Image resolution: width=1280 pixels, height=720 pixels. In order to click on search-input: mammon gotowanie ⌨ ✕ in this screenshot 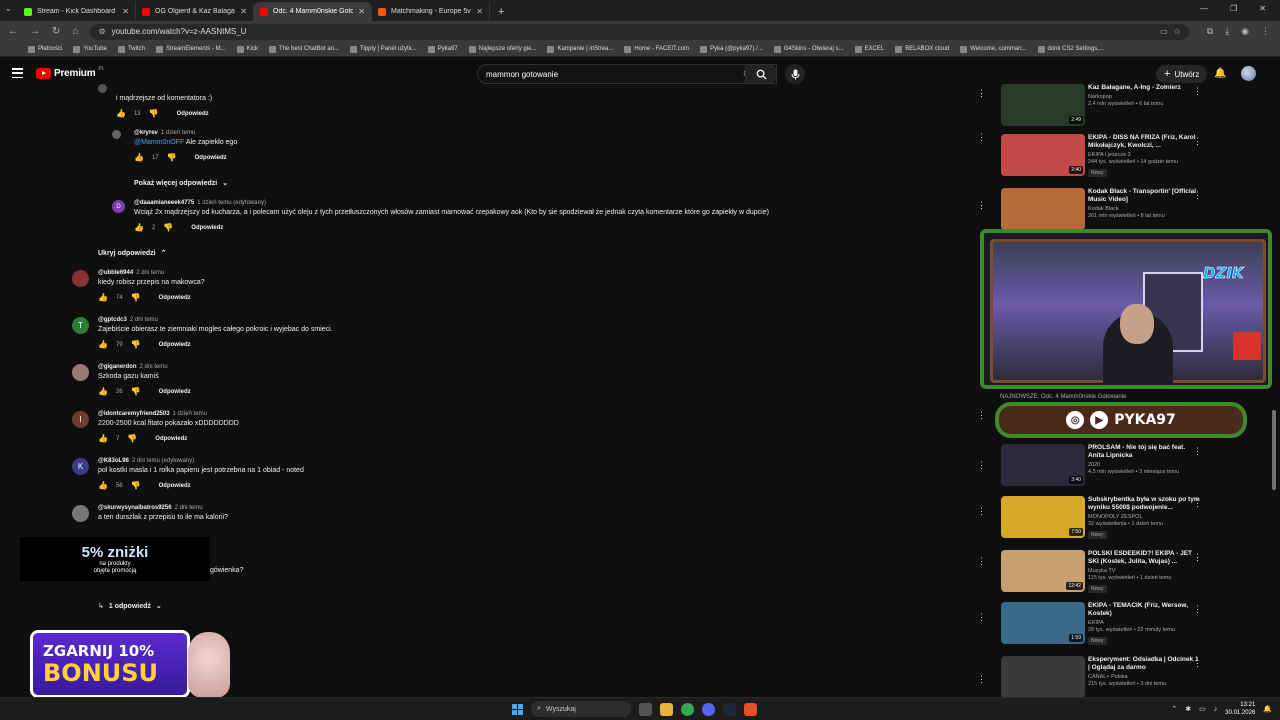, I will do `click(627, 74)`.